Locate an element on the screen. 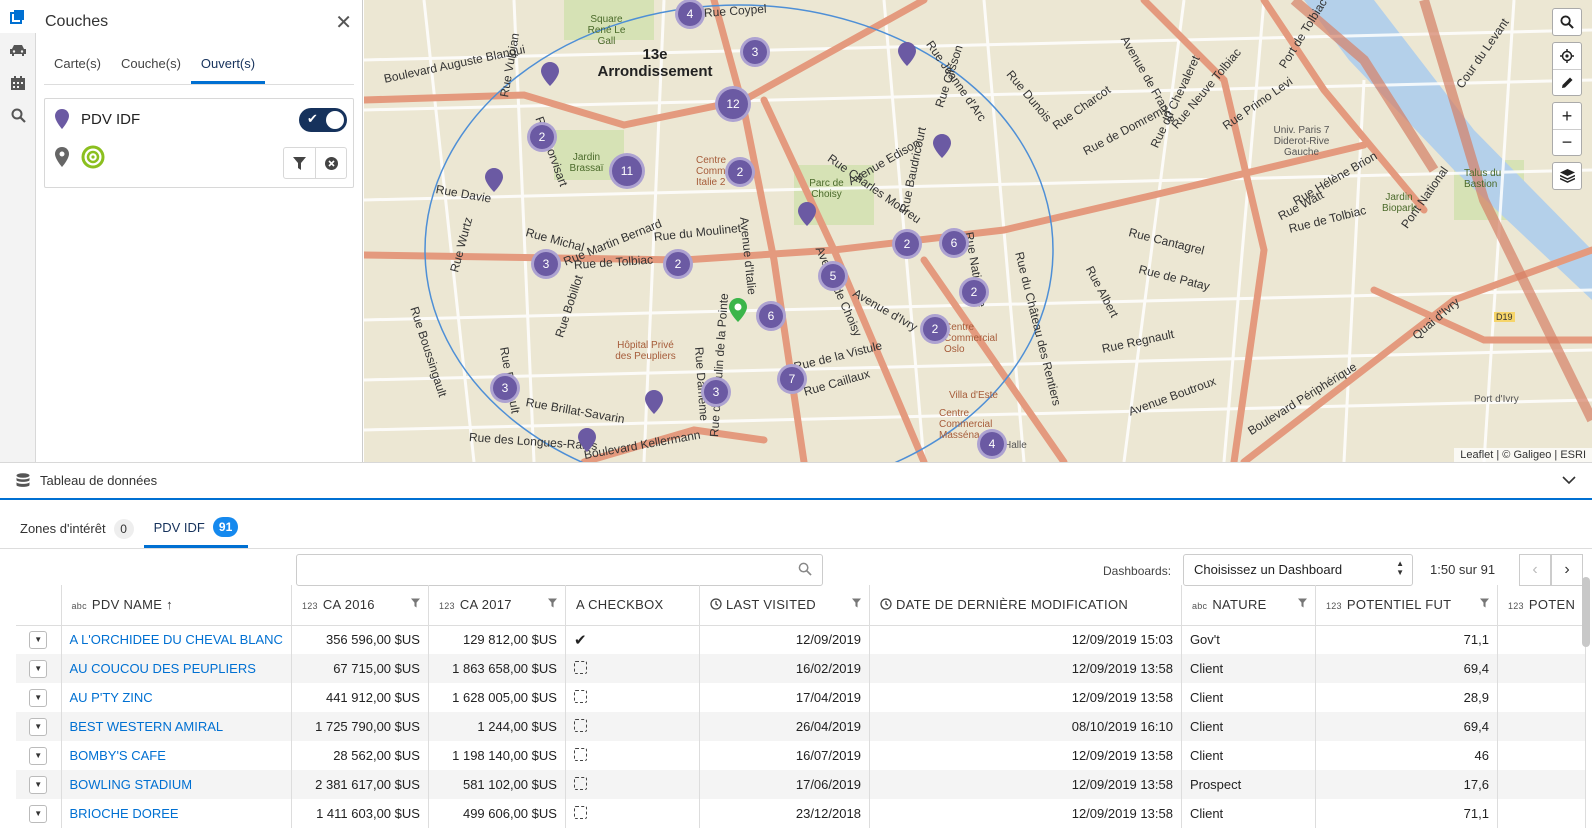  data-panel-header: Tableau de données is located at coordinates (796, 481).